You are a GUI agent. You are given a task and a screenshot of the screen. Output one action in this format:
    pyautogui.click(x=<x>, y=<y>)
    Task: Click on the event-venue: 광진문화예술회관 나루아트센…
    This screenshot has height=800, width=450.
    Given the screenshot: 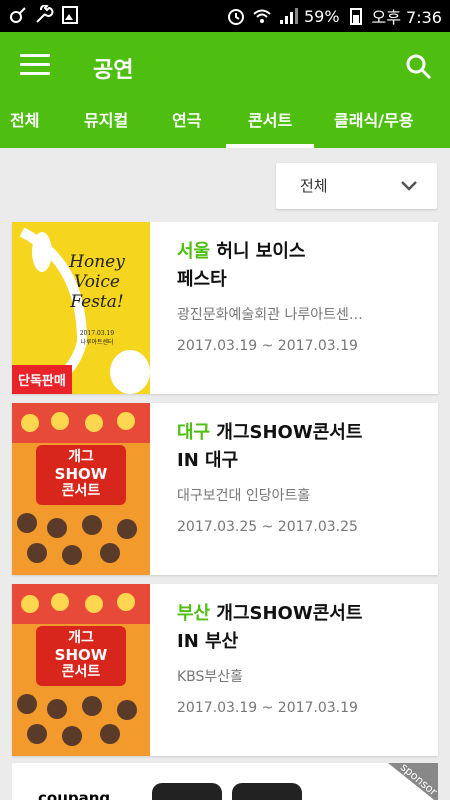 What is the action you would take?
    pyautogui.click(x=270, y=315)
    